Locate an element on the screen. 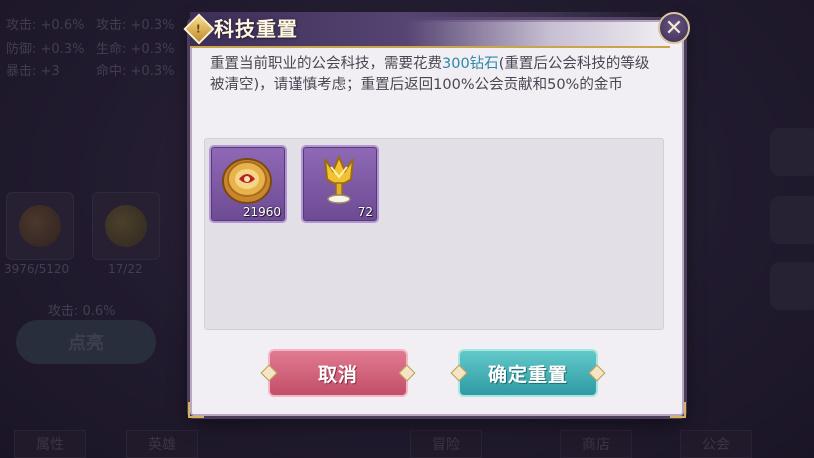 This screenshot has width=814, height=458. dialog-title: 科技重置 is located at coordinates (256, 29).